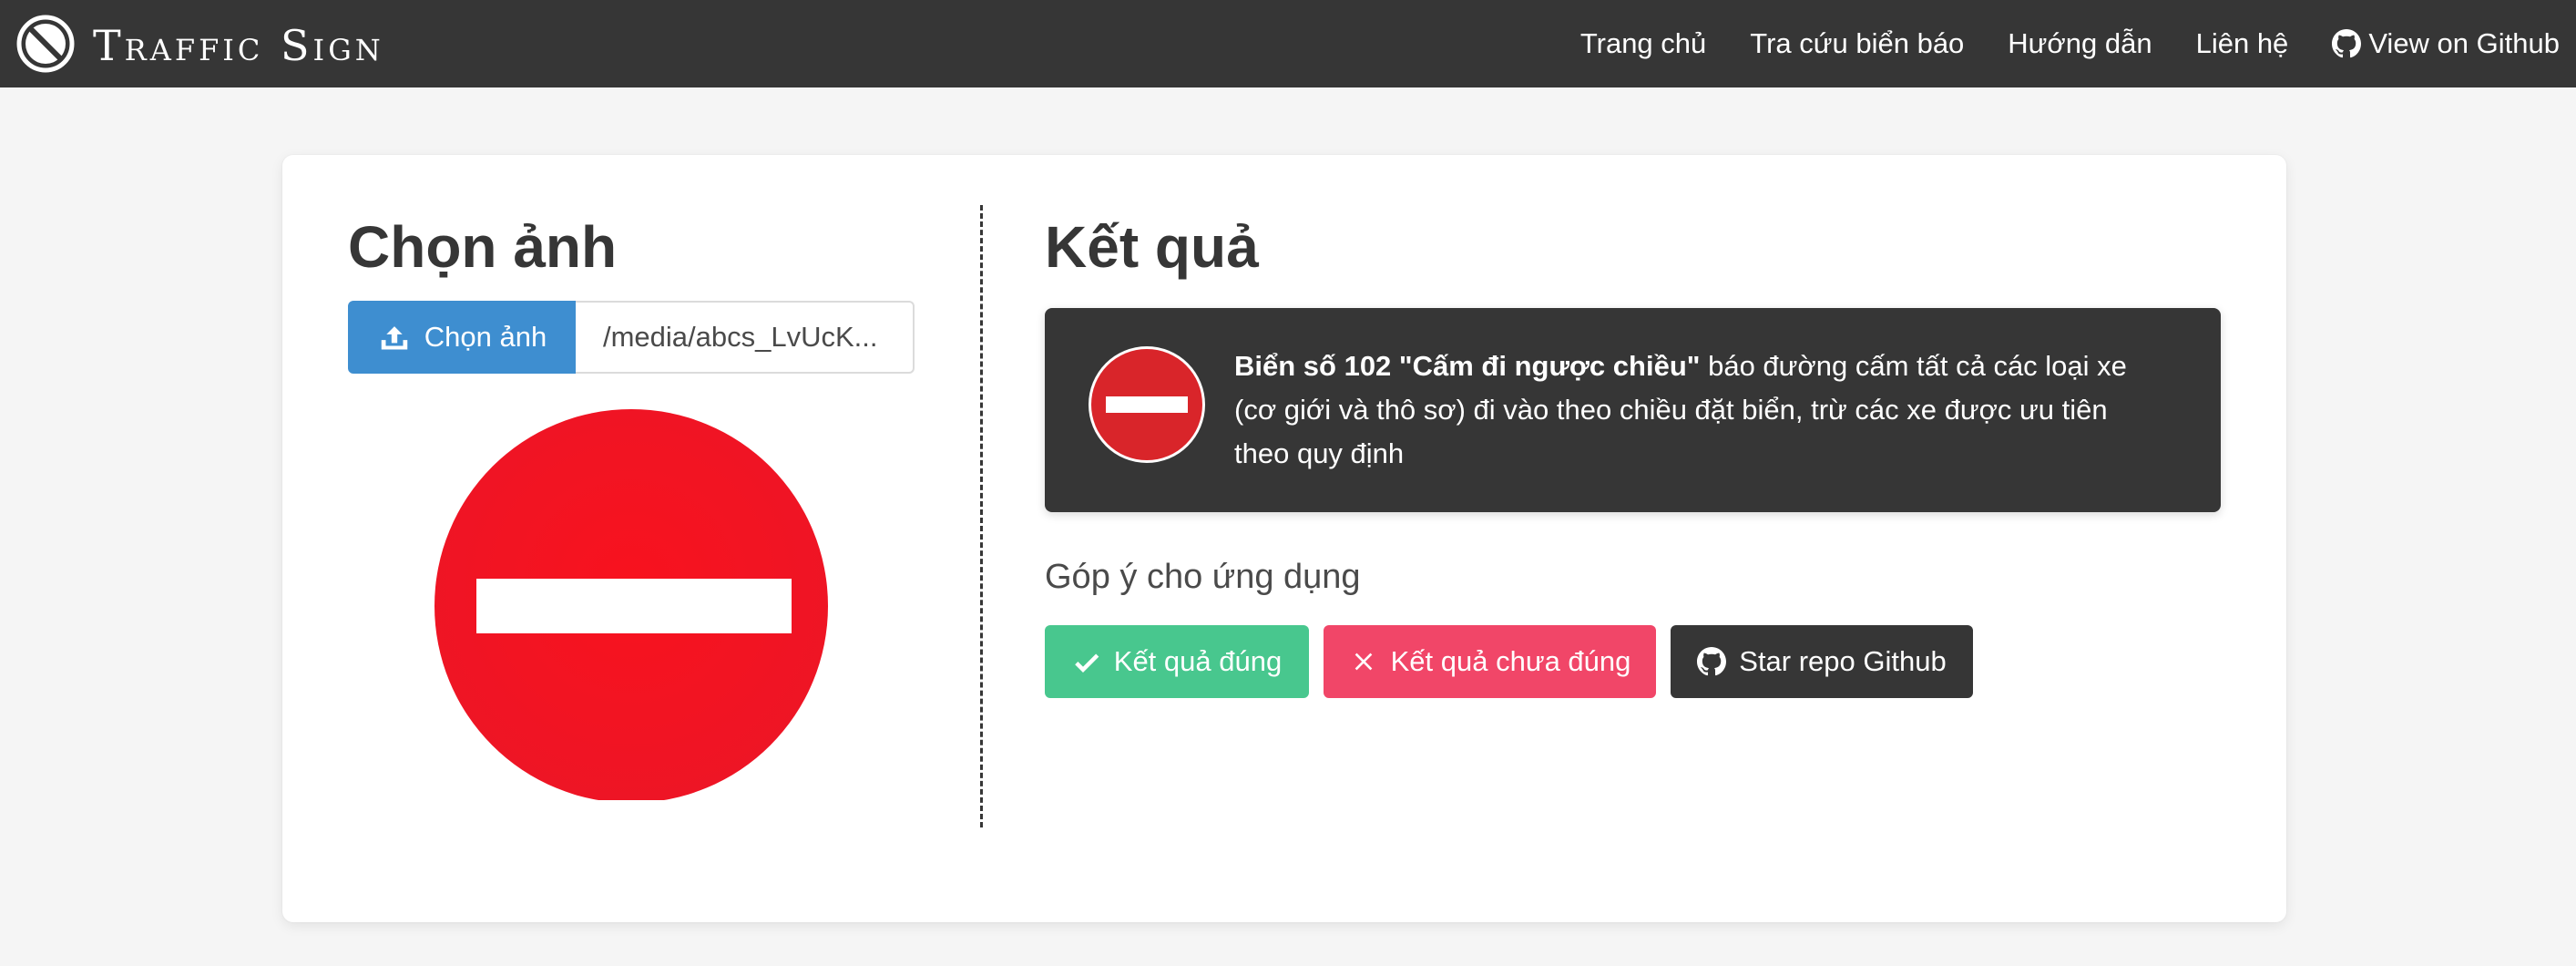  What do you see at coordinates (1203, 577) in the screenshot?
I see `feedback-title: Góp ý cho ứng dụng` at bounding box center [1203, 577].